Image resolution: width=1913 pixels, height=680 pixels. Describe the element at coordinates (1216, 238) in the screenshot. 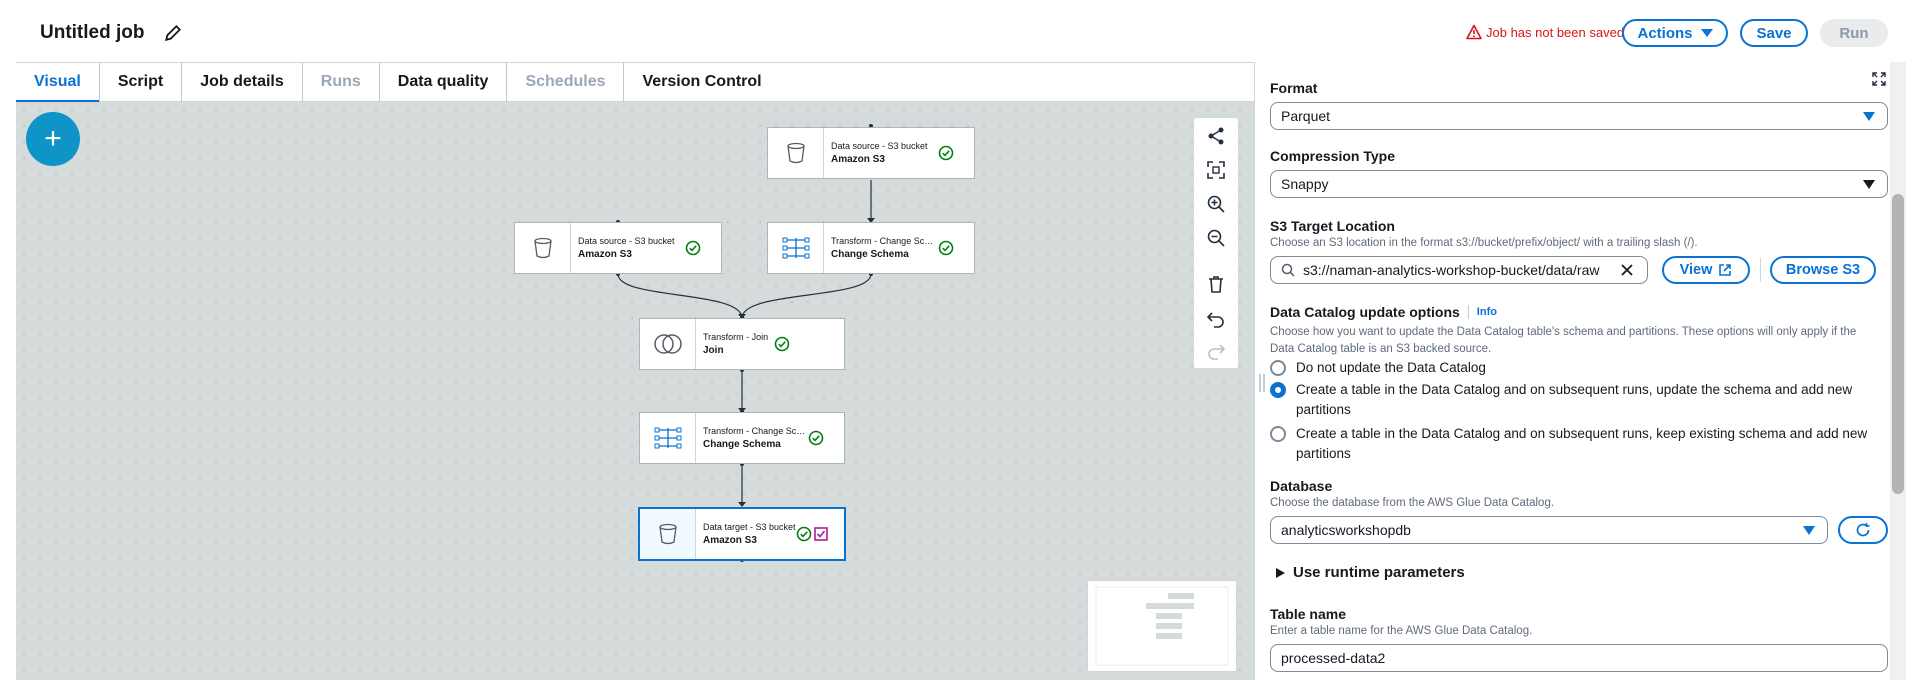

I see `zoom-out-icon` at that location.